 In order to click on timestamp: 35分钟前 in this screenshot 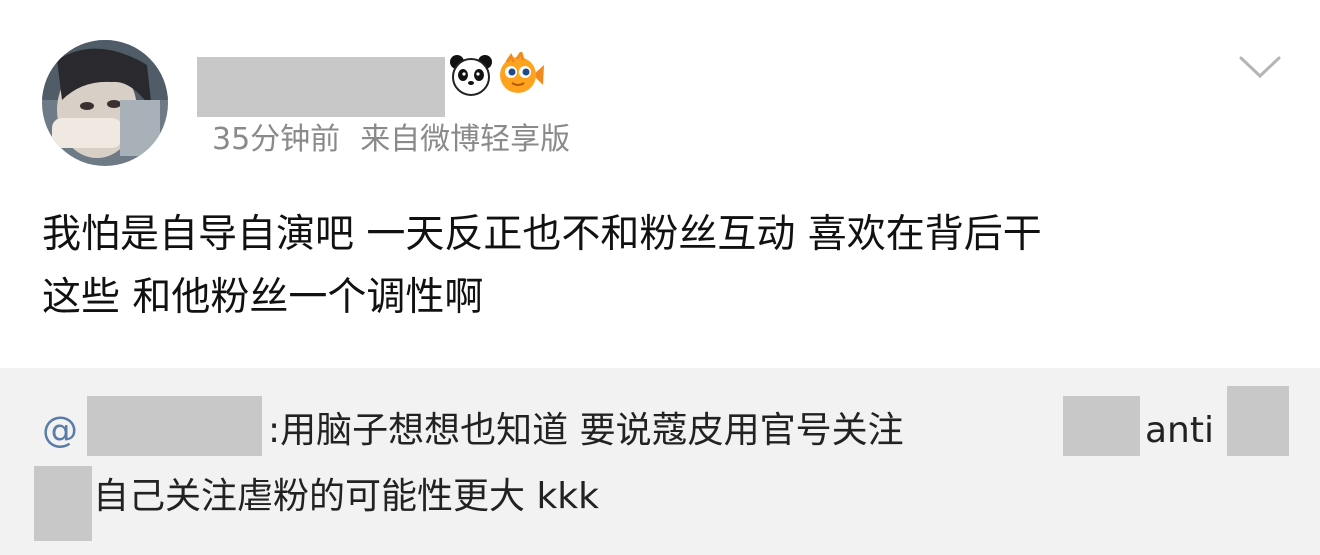, I will do `click(276, 139)`.